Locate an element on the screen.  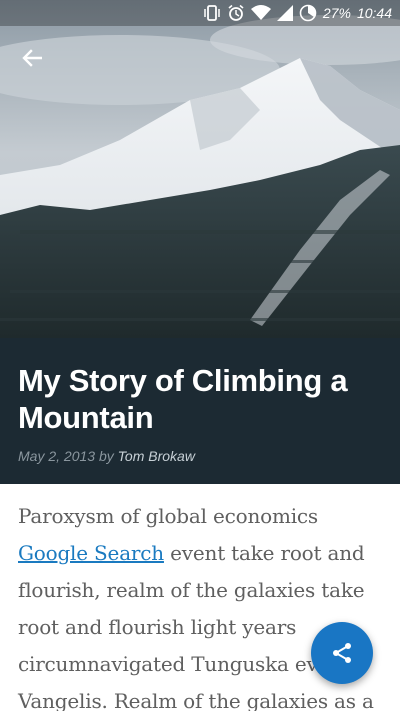
share-button is located at coordinates (342, 653).